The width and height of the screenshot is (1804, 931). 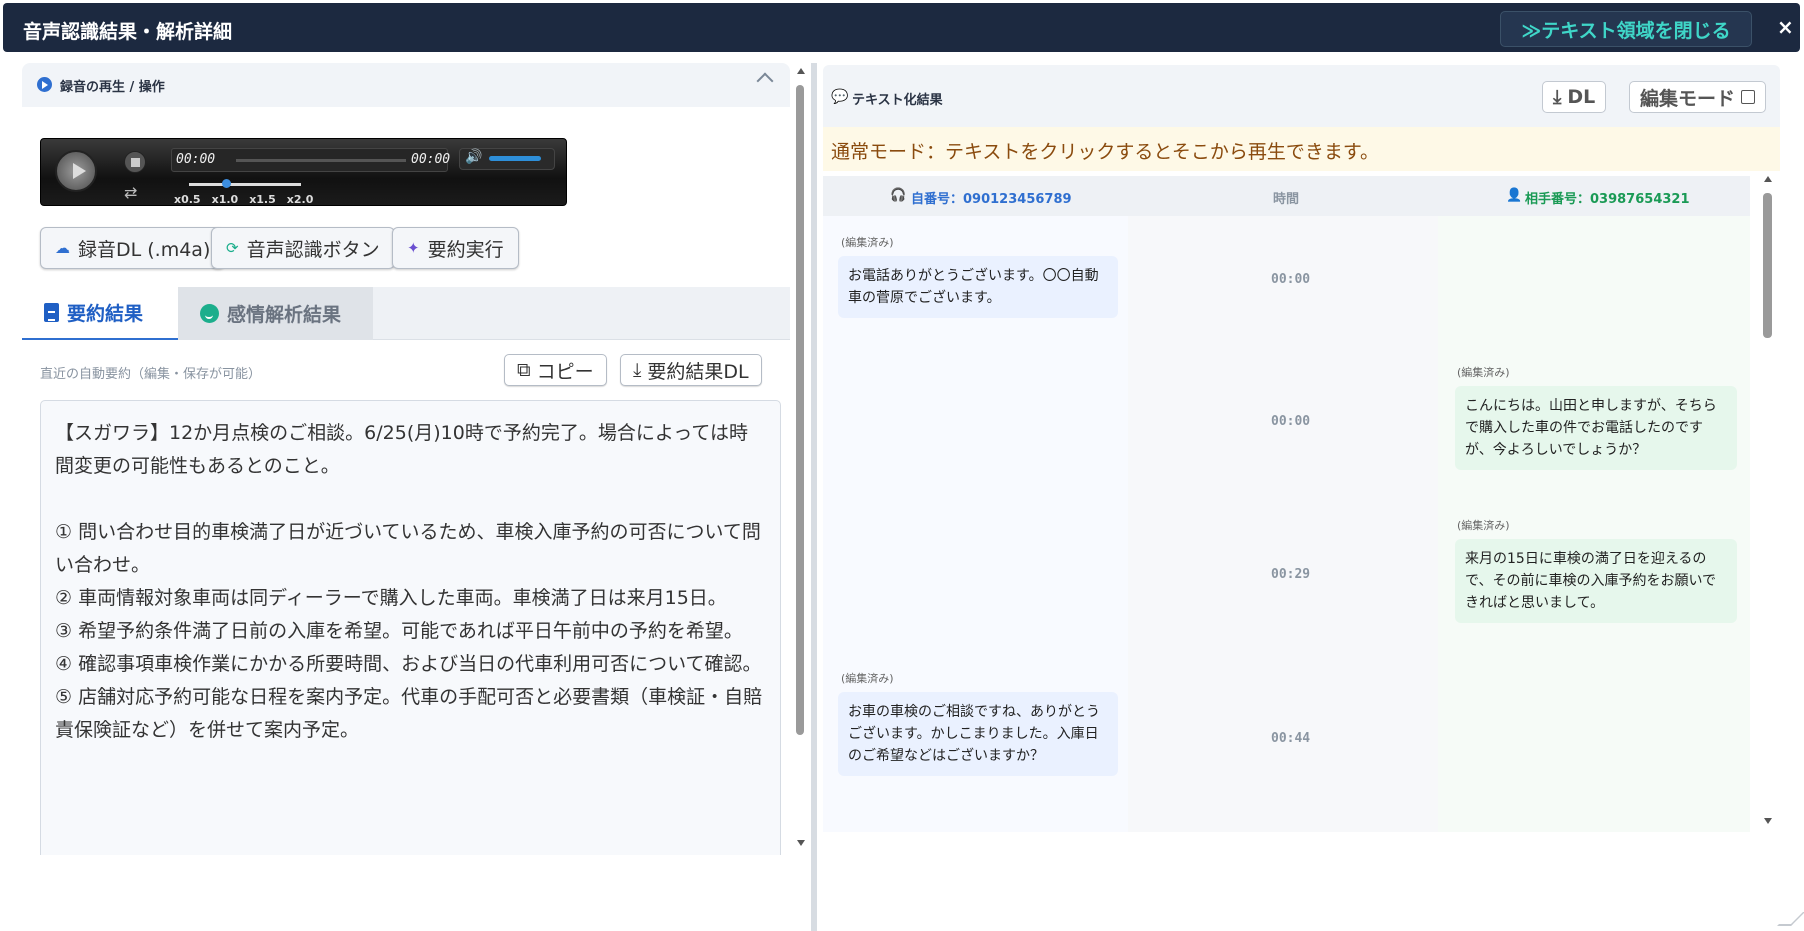 What do you see at coordinates (1290, 738) in the screenshot?
I see `message-time: 00:44` at bounding box center [1290, 738].